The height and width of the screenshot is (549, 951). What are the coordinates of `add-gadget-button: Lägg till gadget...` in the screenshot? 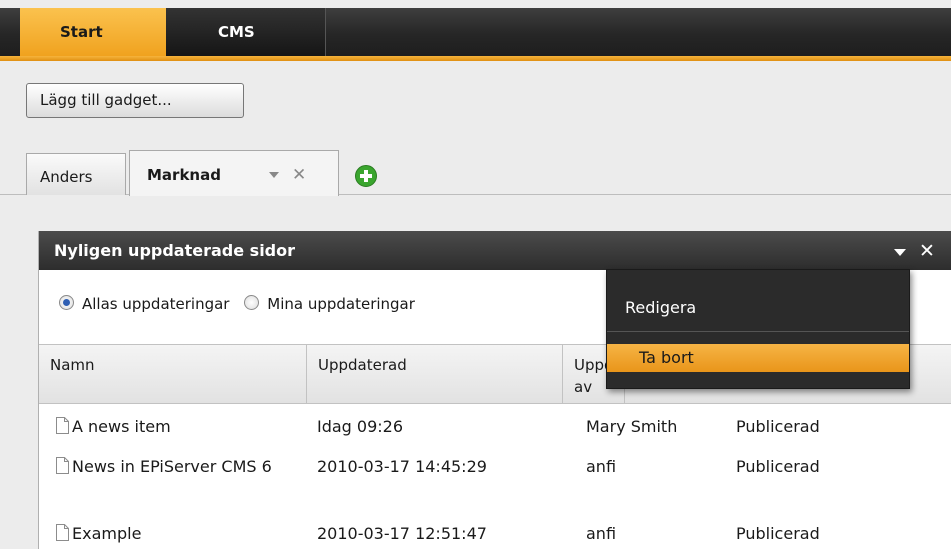 It's located at (135, 100).